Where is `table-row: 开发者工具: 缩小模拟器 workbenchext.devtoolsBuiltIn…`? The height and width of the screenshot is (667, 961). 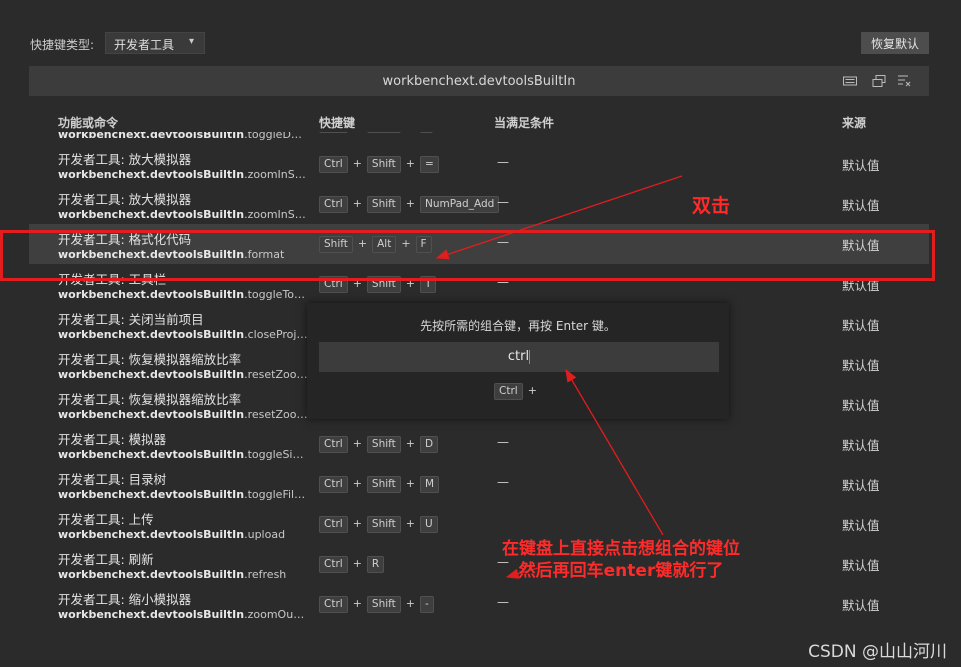
table-row: 开发者工具: 缩小模拟器 workbenchext.devtoolsBuiltIn… is located at coordinates (479, 604).